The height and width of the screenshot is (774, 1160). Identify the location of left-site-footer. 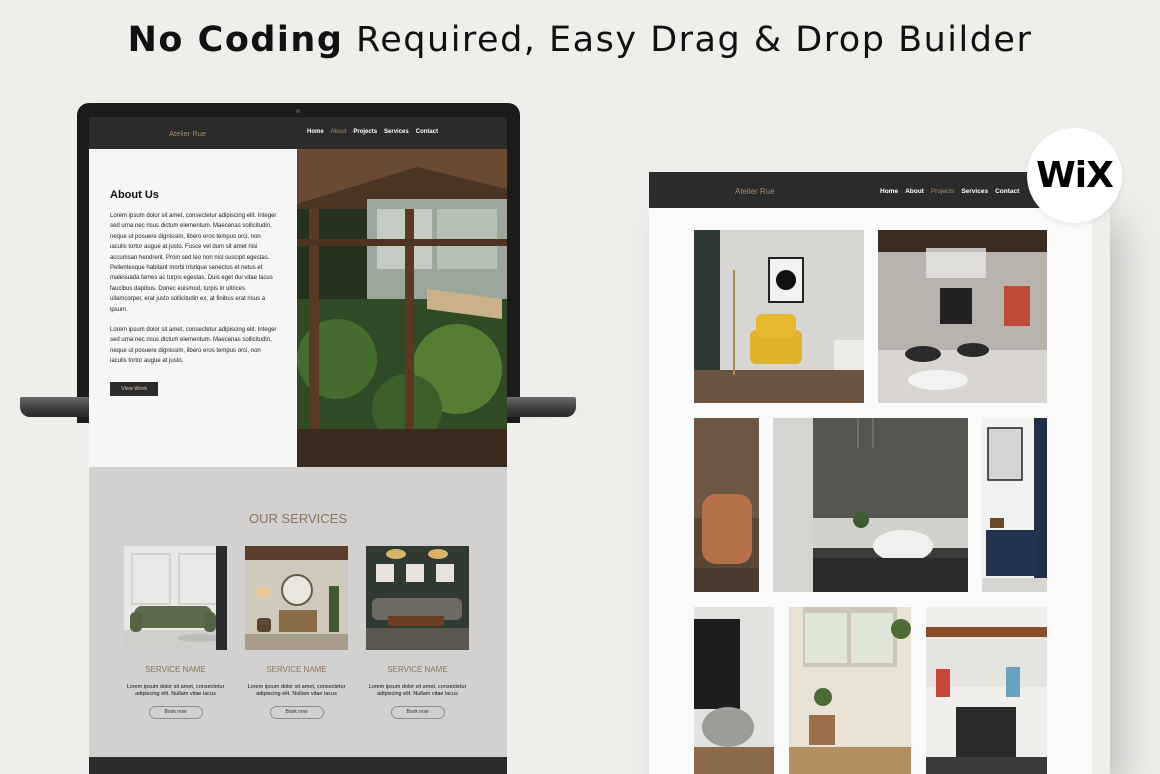
(298, 765).